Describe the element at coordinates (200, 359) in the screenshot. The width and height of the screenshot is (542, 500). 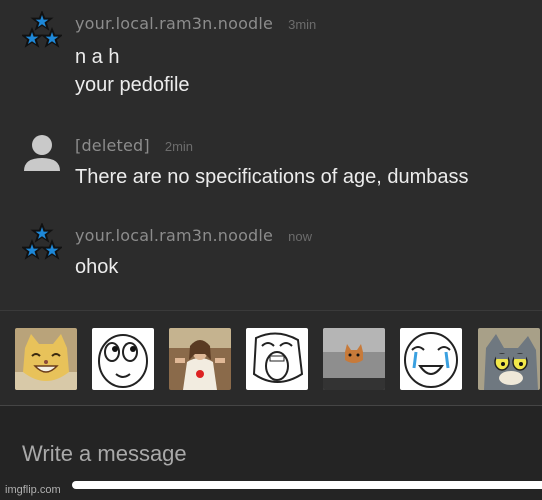
I see `buddy-christ-sticker` at that location.